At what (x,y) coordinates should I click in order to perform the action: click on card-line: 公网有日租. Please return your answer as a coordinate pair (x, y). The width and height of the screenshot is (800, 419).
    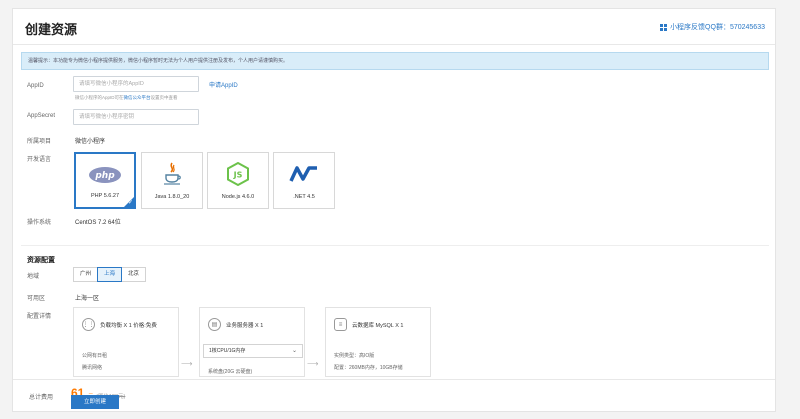
    Looking at the image, I should click on (95, 356).